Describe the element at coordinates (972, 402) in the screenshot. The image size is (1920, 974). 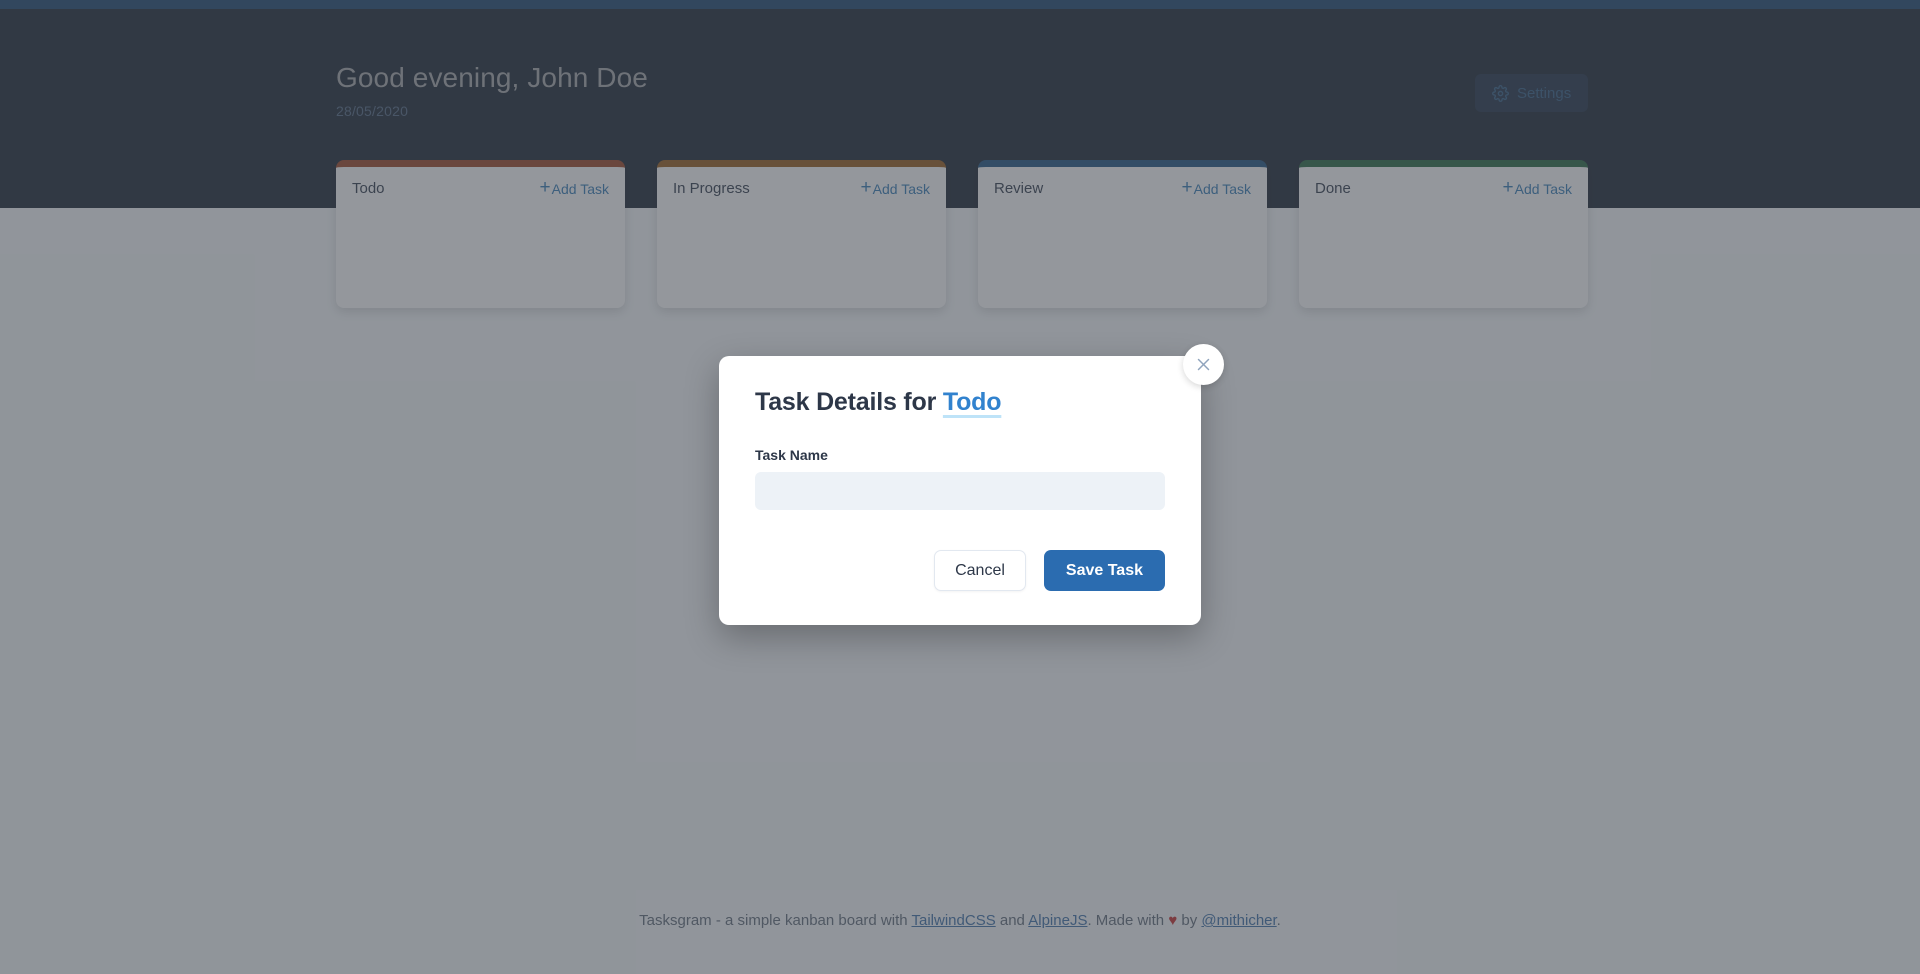
I see `modal-title-column-link: Todo` at that location.